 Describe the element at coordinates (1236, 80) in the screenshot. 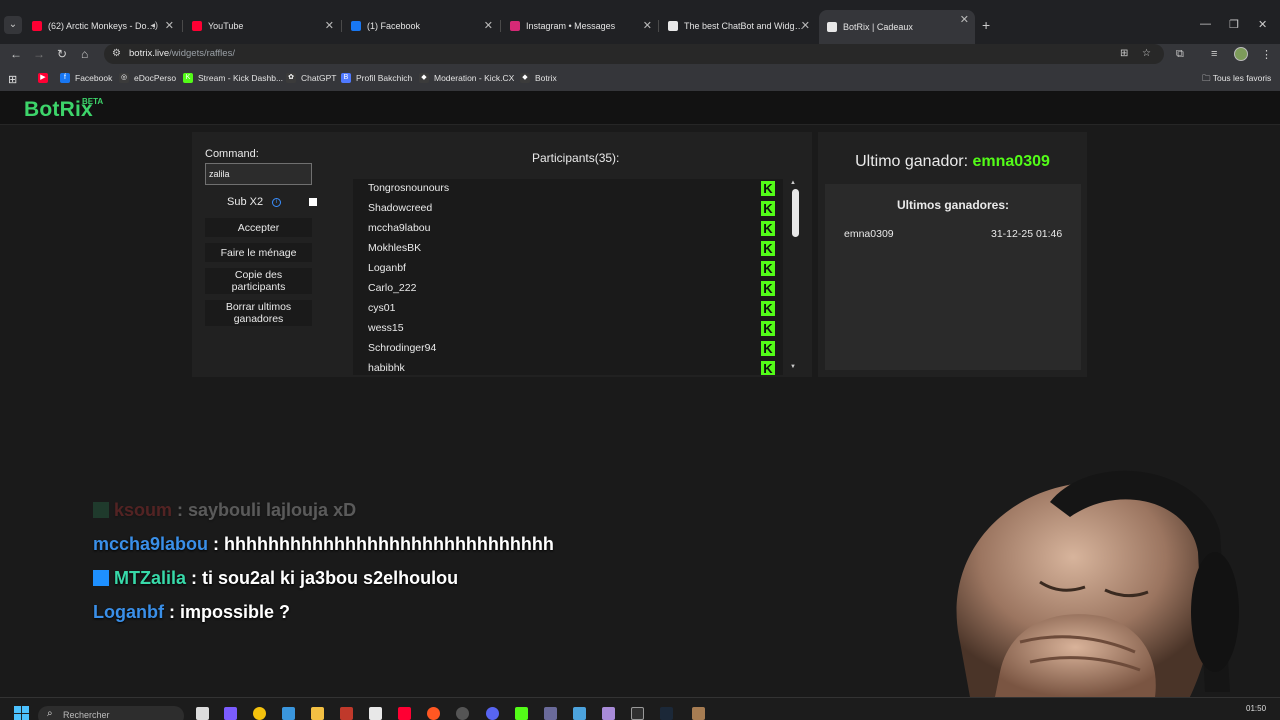

I see `all-favorites-link: 🗀 Tous les favoris` at that location.